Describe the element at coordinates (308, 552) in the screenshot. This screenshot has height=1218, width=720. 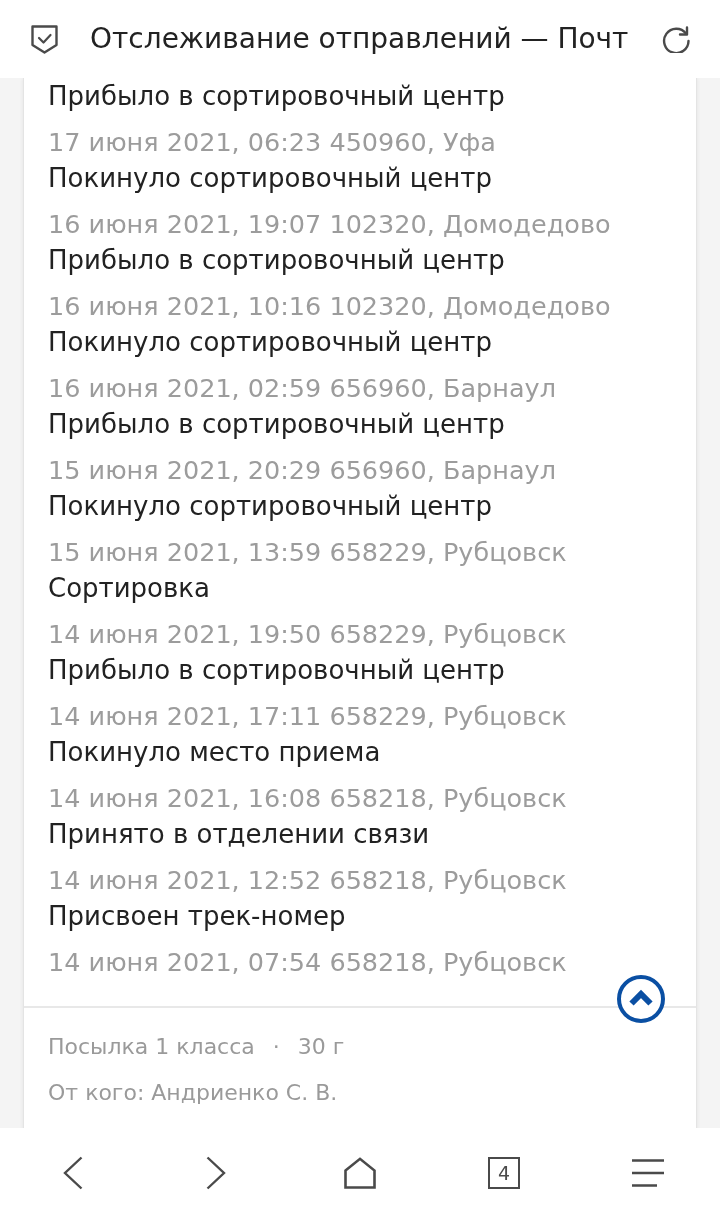
I see `event-details: 15 июня 2021, 13:59 658229, Рубцовск` at that location.